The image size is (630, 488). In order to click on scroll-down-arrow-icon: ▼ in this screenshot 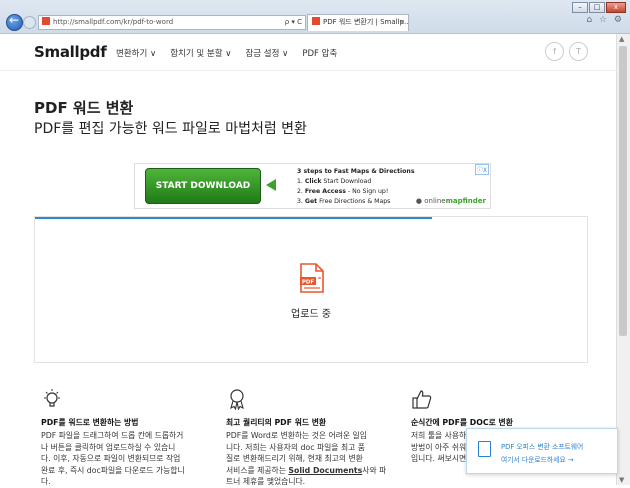, I will do `click(621, 480)`.